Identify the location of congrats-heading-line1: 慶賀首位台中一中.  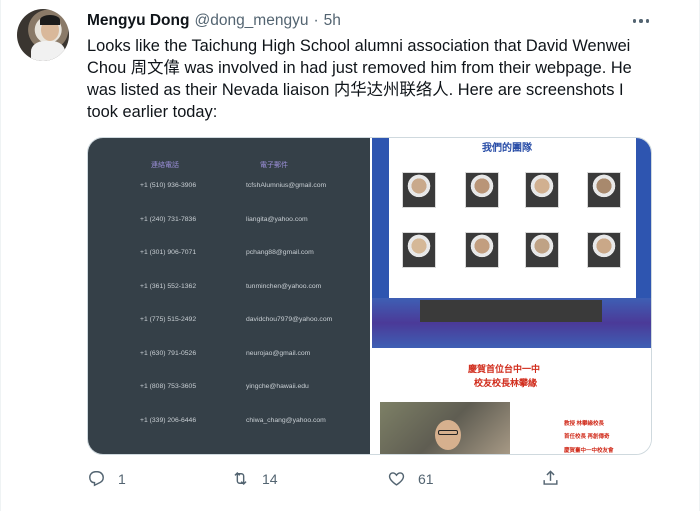
(504, 369).